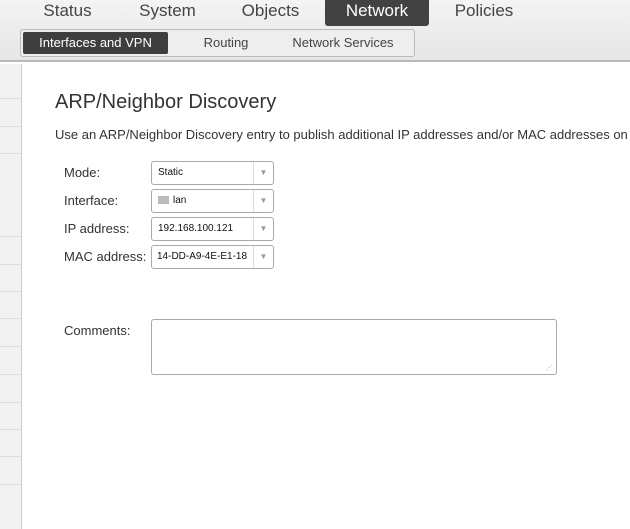 This screenshot has width=630, height=529. What do you see at coordinates (67, 13) in the screenshot?
I see `tab-status: Status` at bounding box center [67, 13].